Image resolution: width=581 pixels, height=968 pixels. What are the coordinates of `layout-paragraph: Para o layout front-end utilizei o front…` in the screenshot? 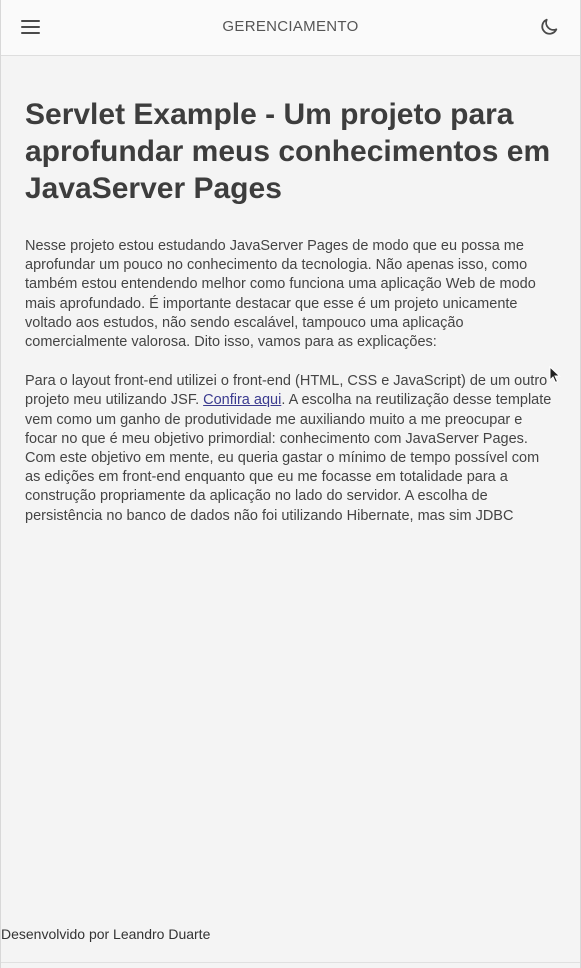 It's located at (291, 449).